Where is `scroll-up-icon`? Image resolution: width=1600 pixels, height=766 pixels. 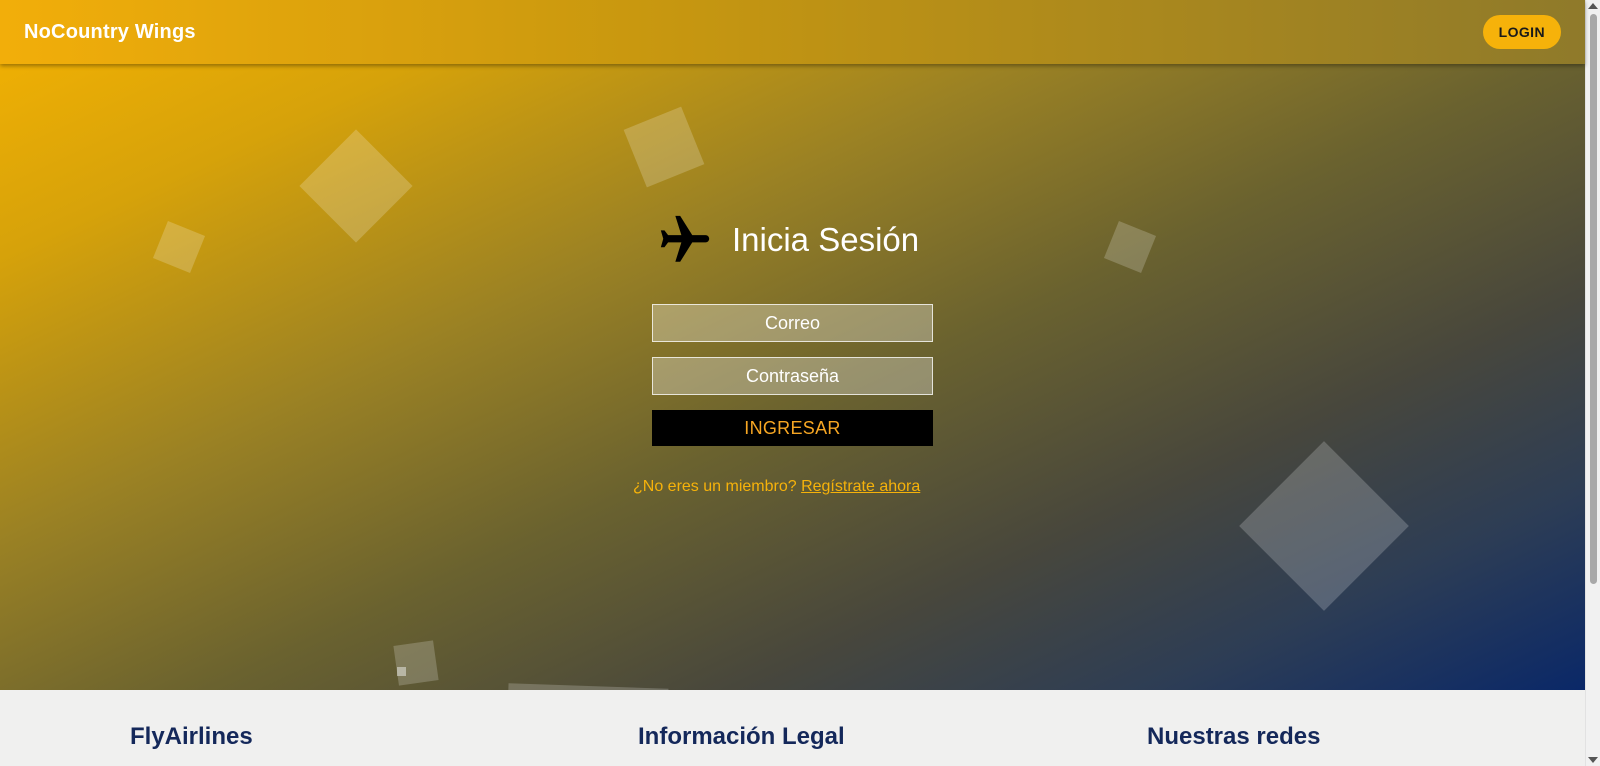 scroll-up-icon is located at coordinates (1593, 6).